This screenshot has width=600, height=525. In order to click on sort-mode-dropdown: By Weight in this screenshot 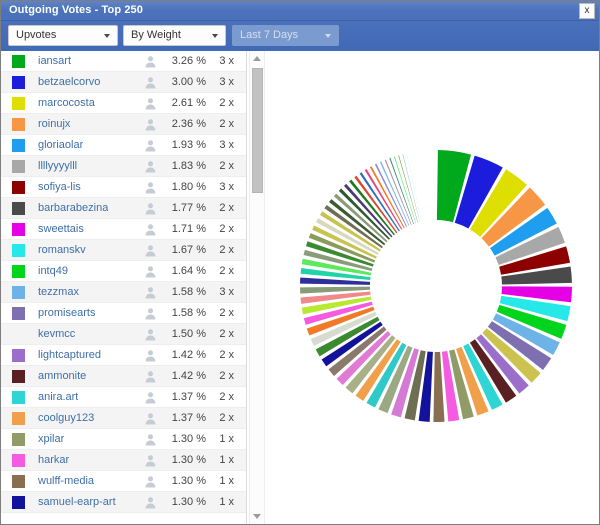, I will do `click(174, 35)`.